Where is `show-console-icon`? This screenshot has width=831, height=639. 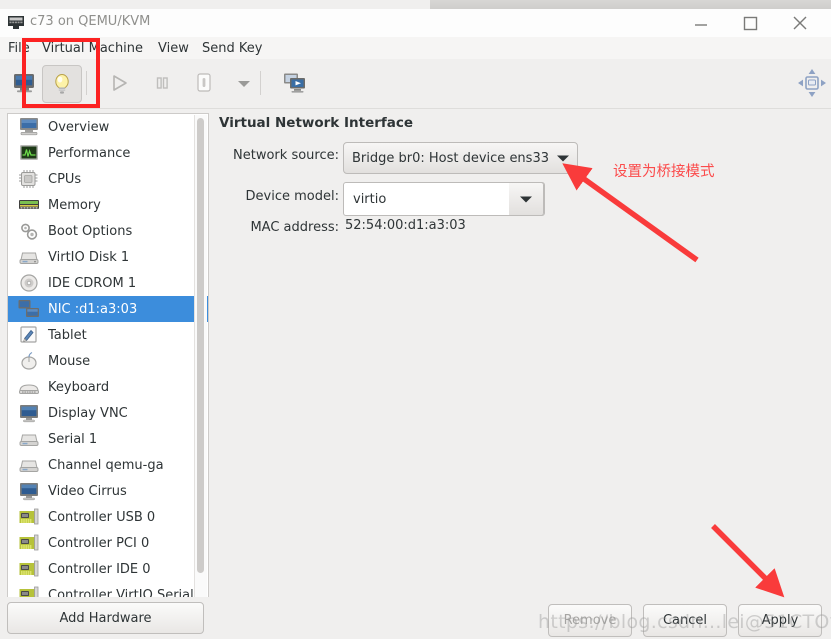
show-console-icon is located at coordinates (25, 83).